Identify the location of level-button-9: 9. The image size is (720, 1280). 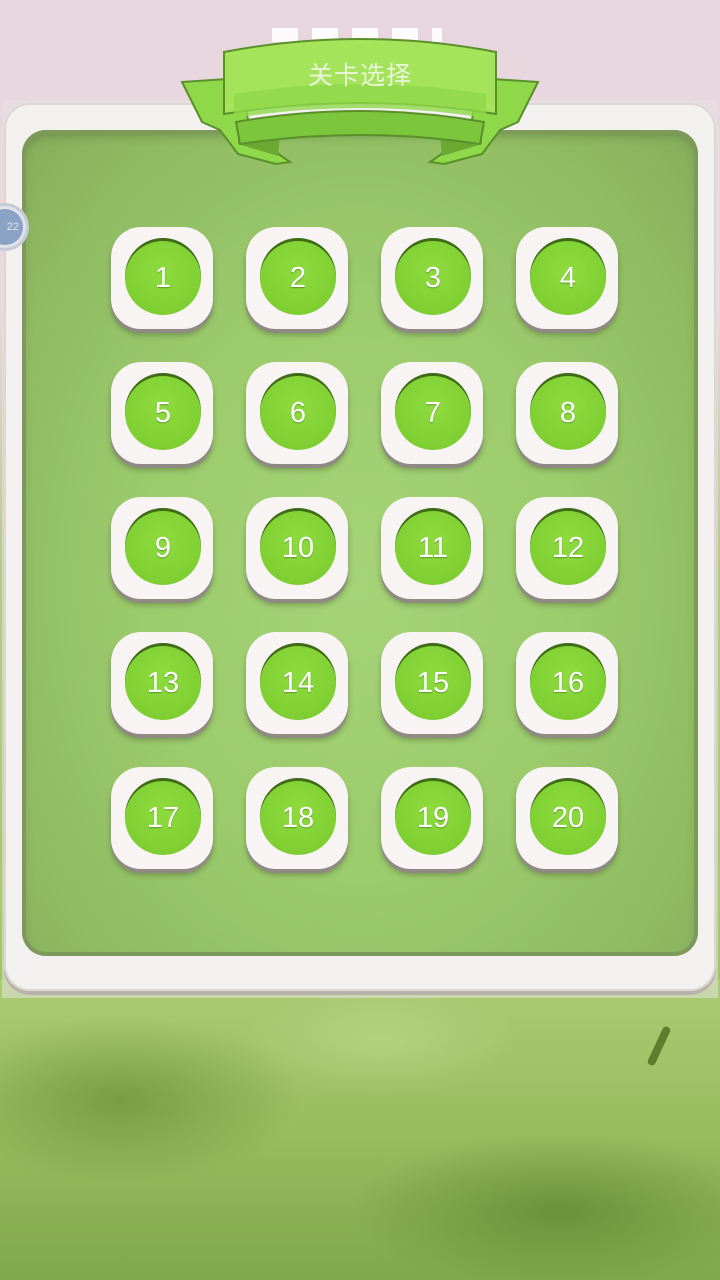
(162, 548).